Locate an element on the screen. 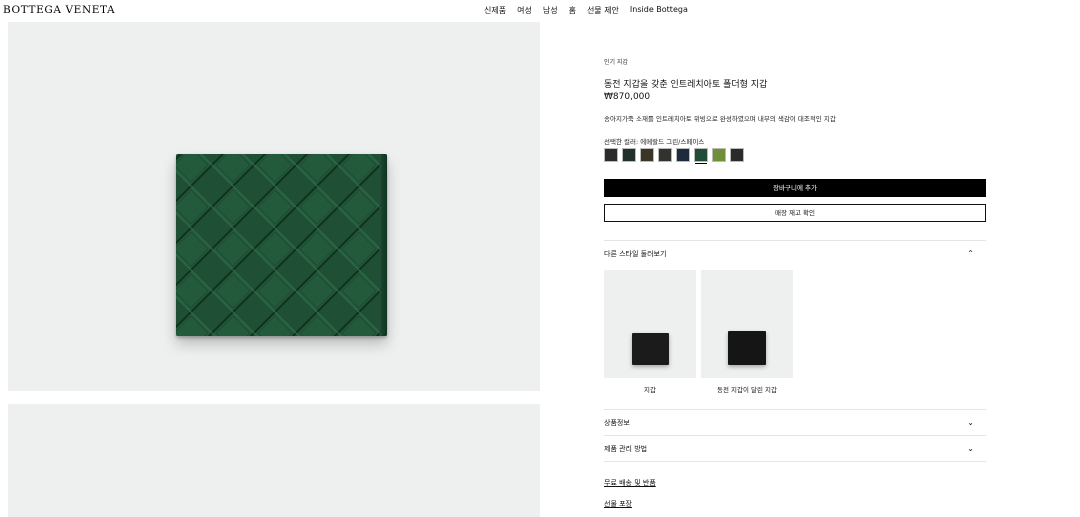  care-instructions-toggle: 제품 관리 방법 ⌄ is located at coordinates (795, 449).